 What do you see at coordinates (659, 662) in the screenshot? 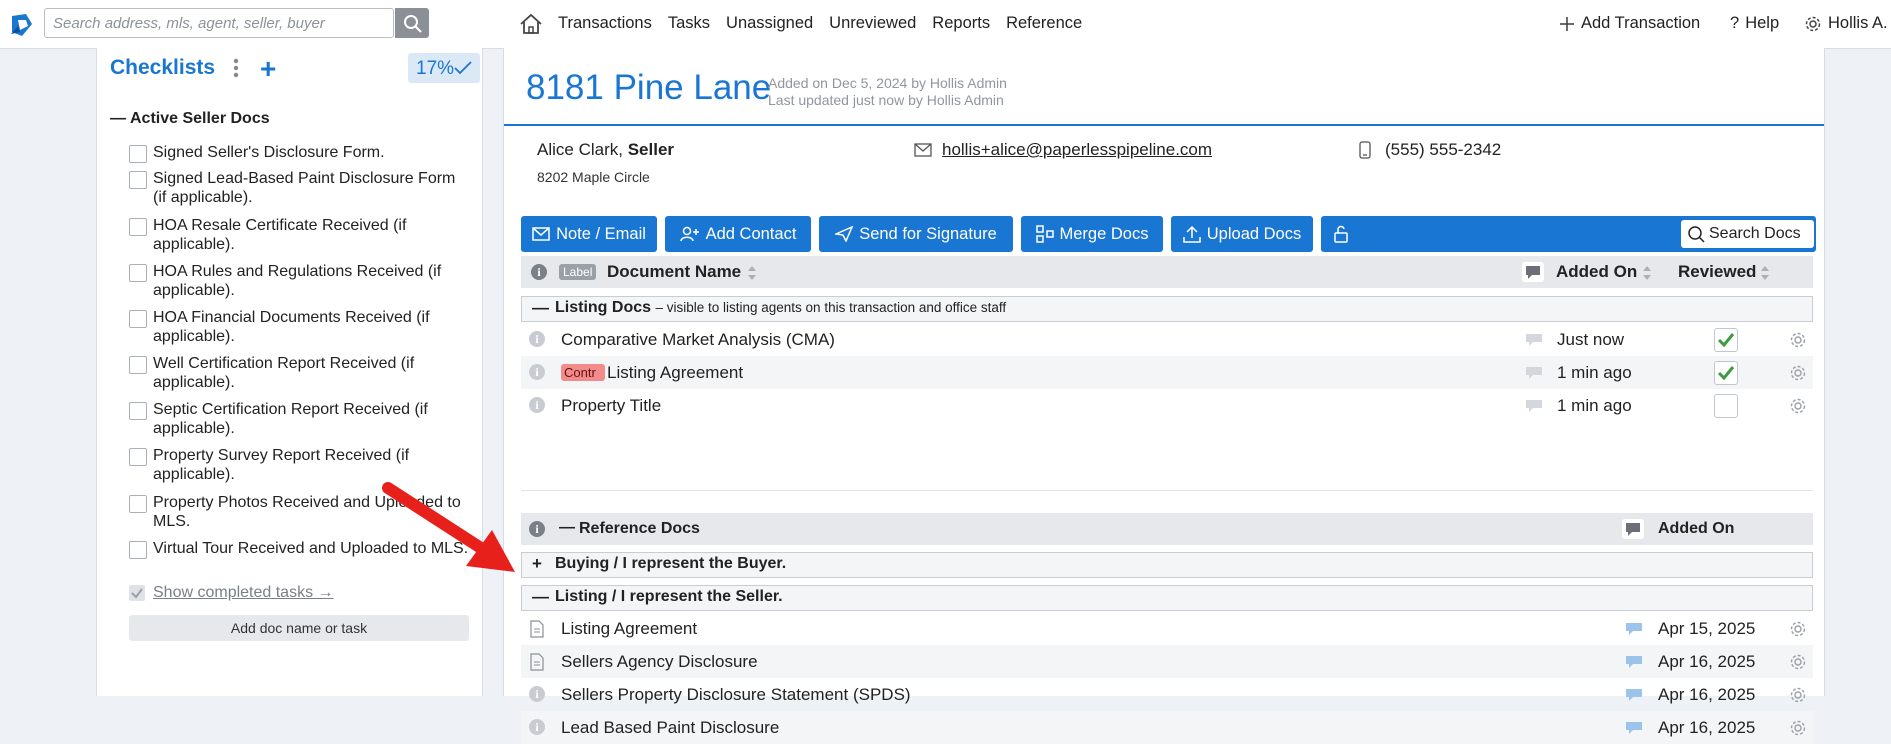
I see `doc-name: Sellers Agency Disclosure` at bounding box center [659, 662].